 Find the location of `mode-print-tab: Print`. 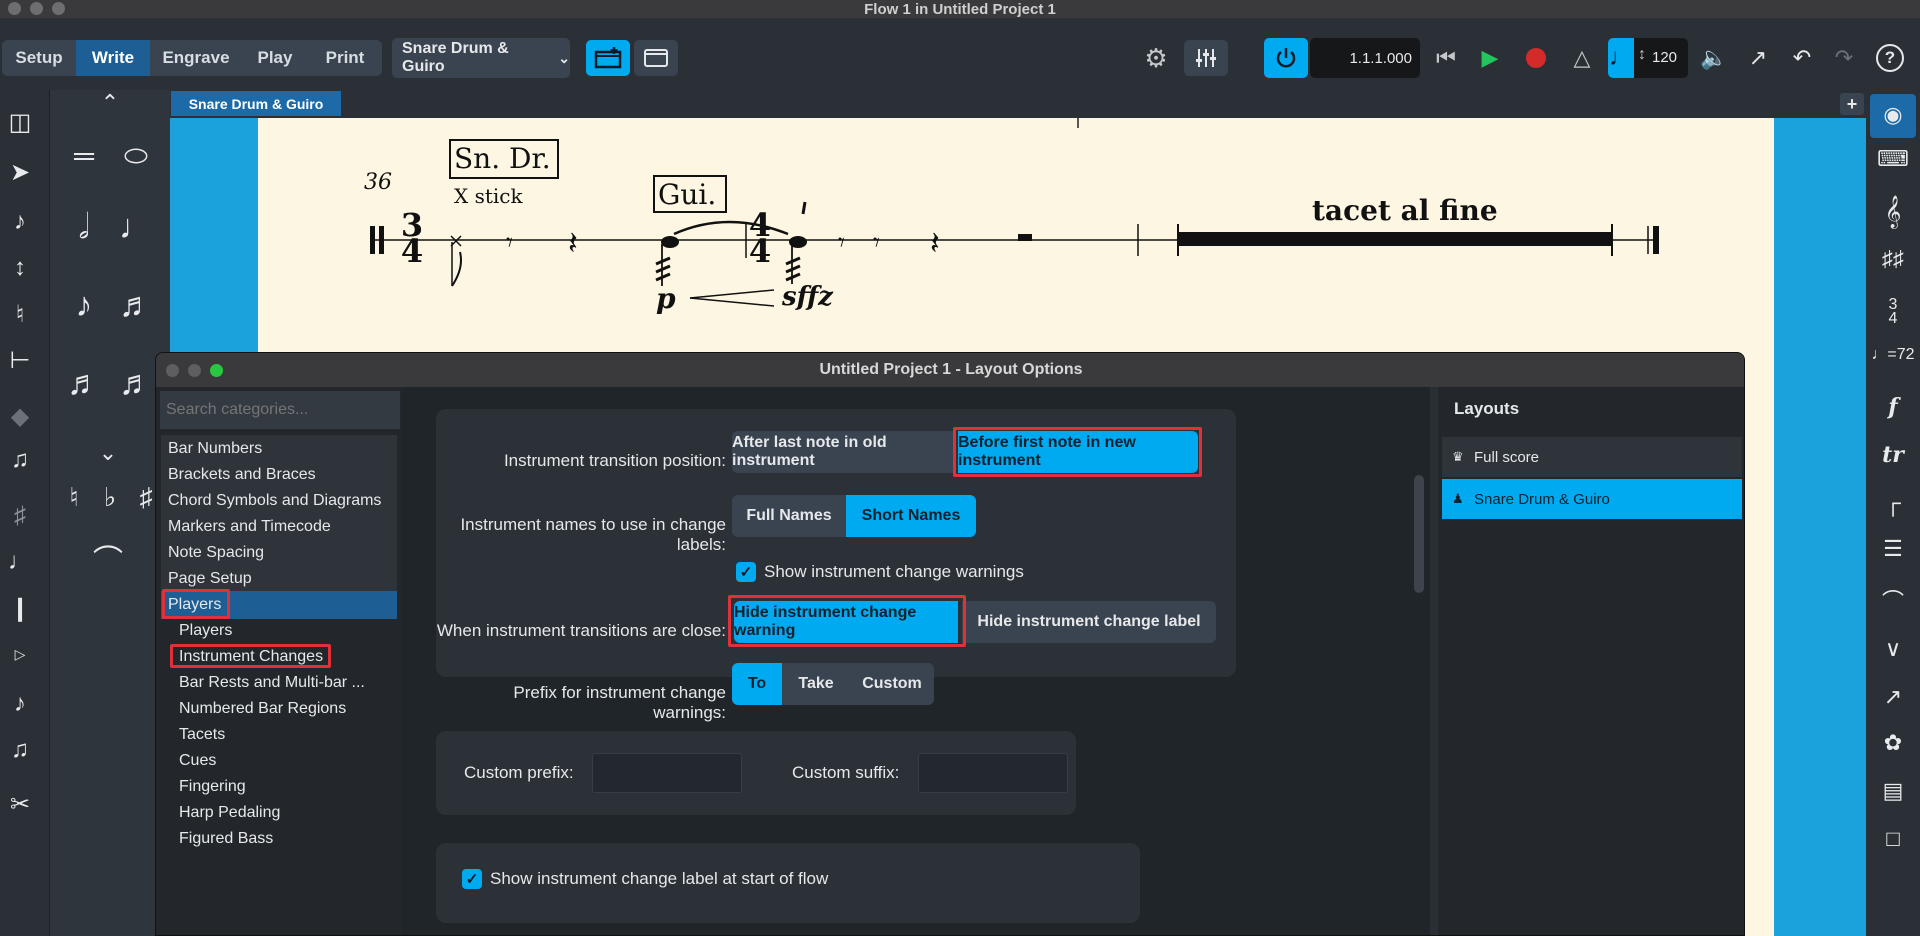

mode-print-tab: Print is located at coordinates (345, 58).